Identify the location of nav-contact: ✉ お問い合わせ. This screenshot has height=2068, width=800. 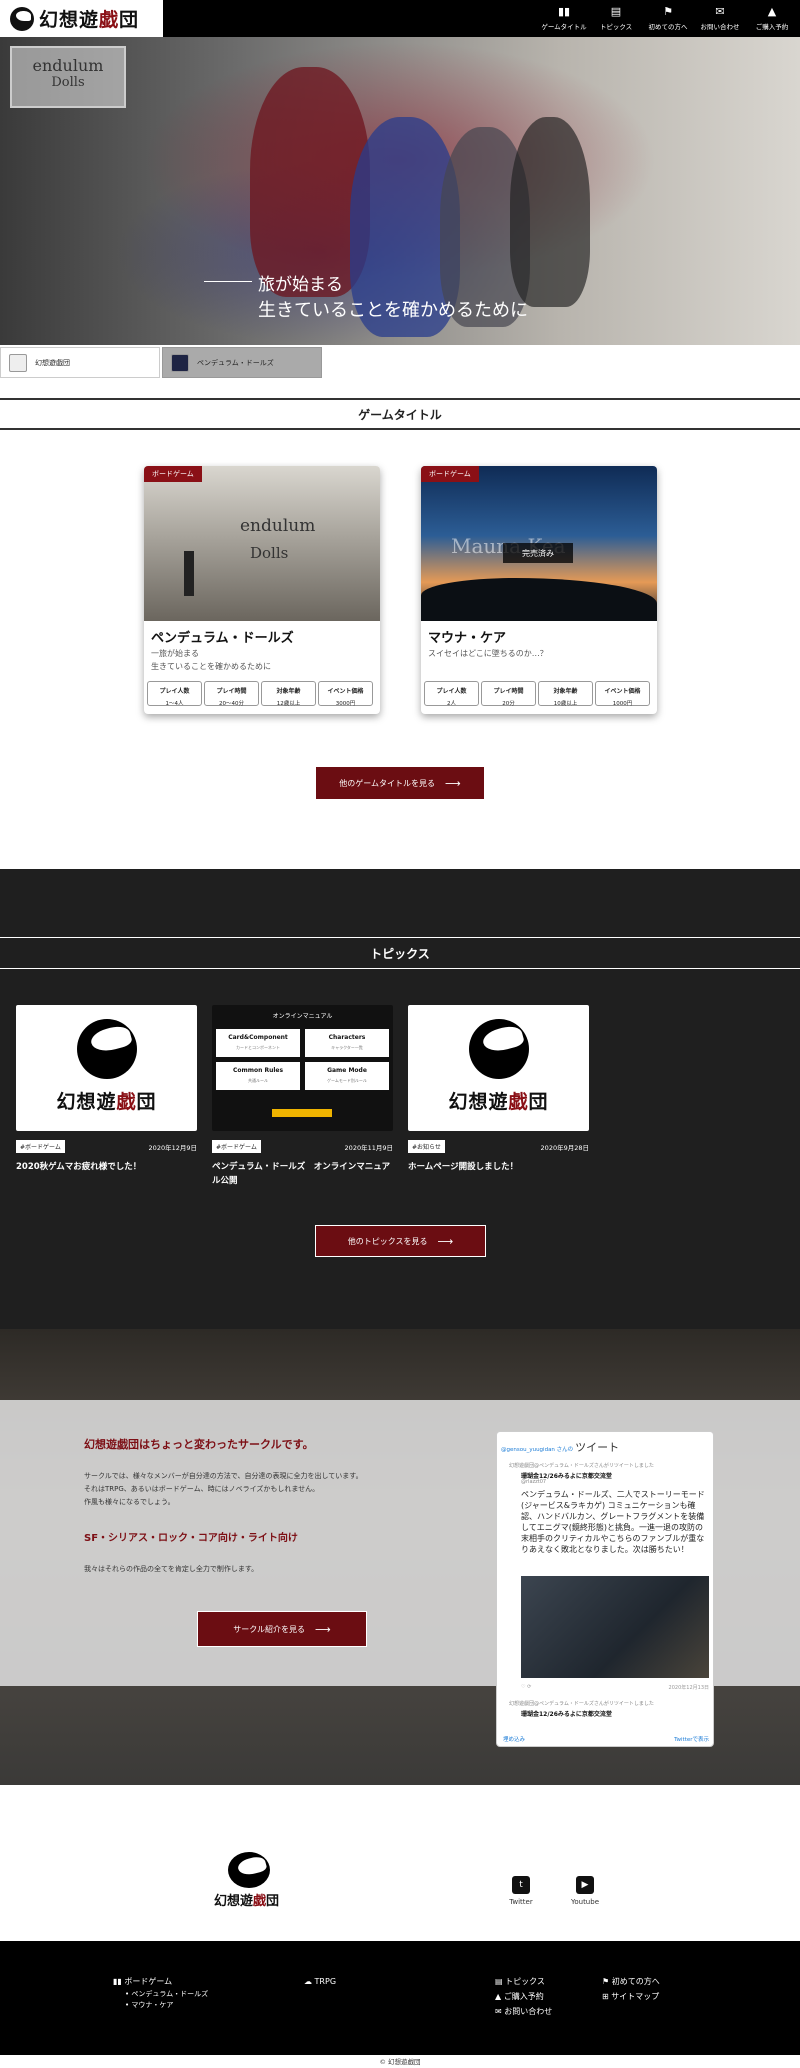
(720, 18).